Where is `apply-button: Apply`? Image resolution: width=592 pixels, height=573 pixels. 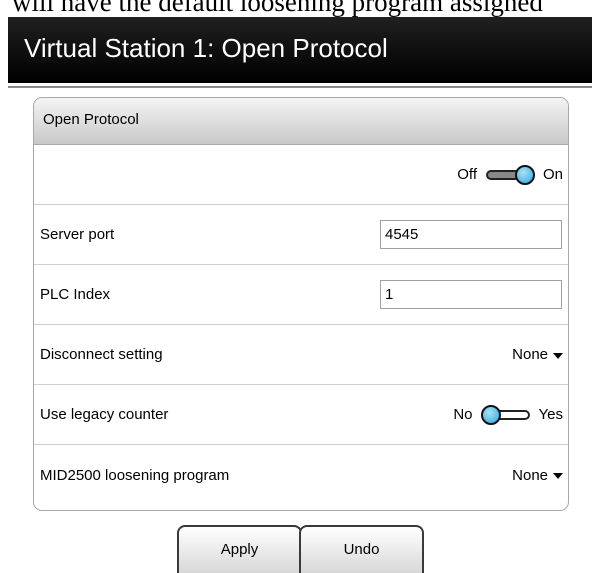 apply-button: Apply is located at coordinates (239, 549).